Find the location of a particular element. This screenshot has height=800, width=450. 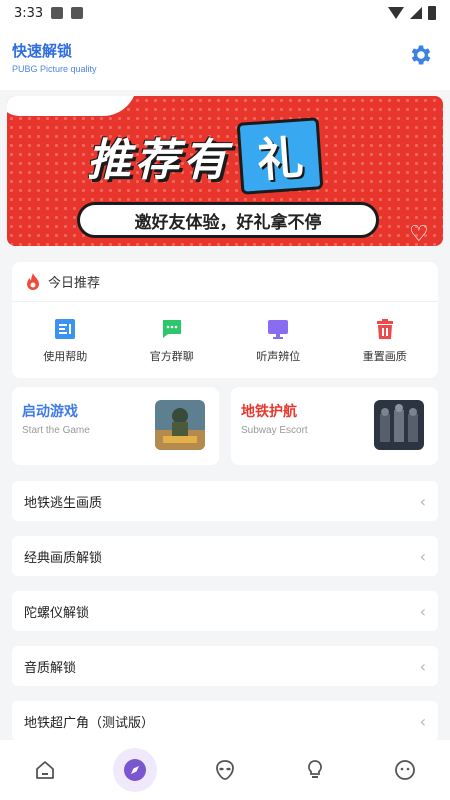

subway-game-thumbnail is located at coordinates (399, 425).